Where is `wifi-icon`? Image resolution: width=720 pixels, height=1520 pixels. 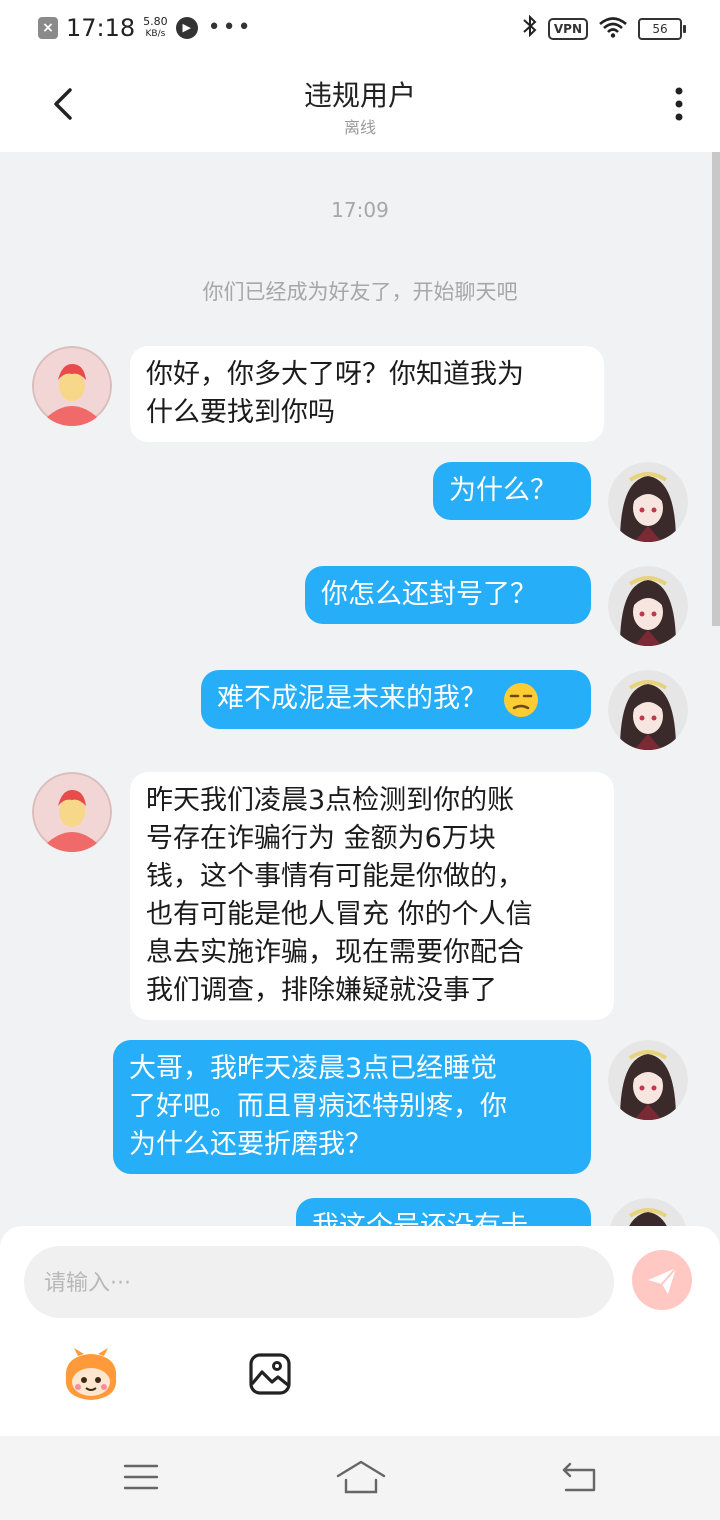
wifi-icon is located at coordinates (613, 29).